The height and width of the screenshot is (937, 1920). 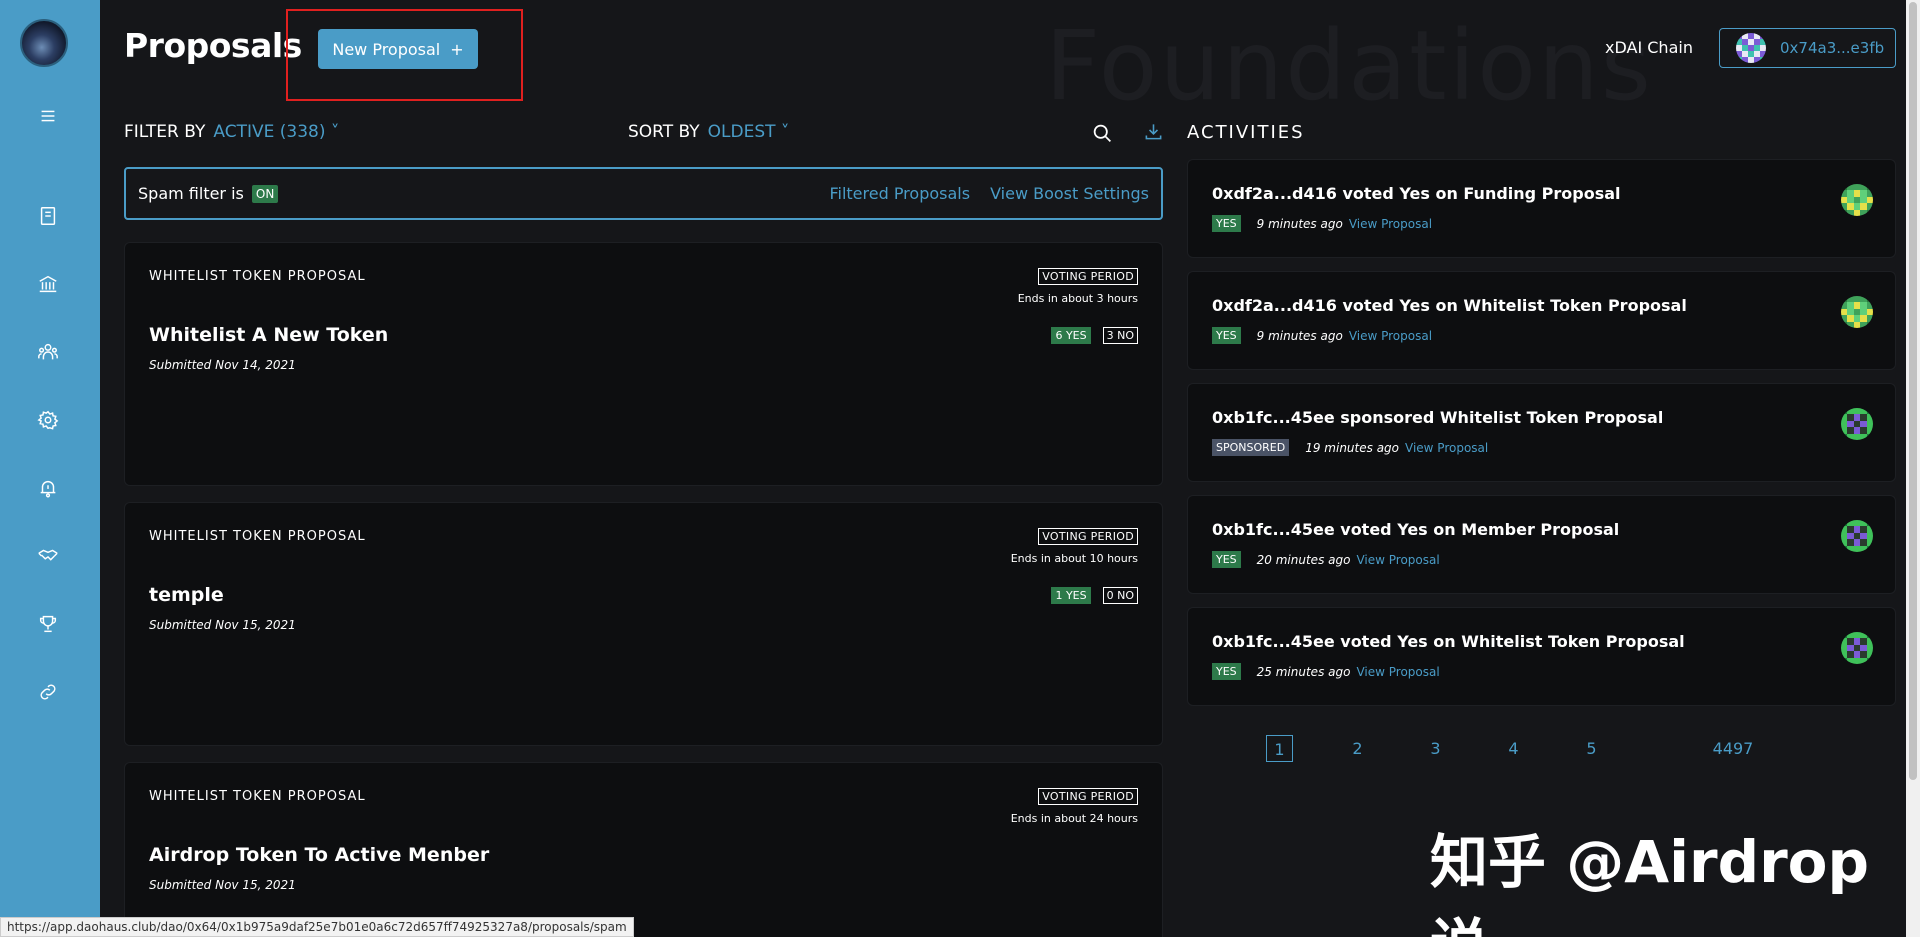 I want to click on account-address: 0x74a3...e3fb, so click(x=1832, y=48).